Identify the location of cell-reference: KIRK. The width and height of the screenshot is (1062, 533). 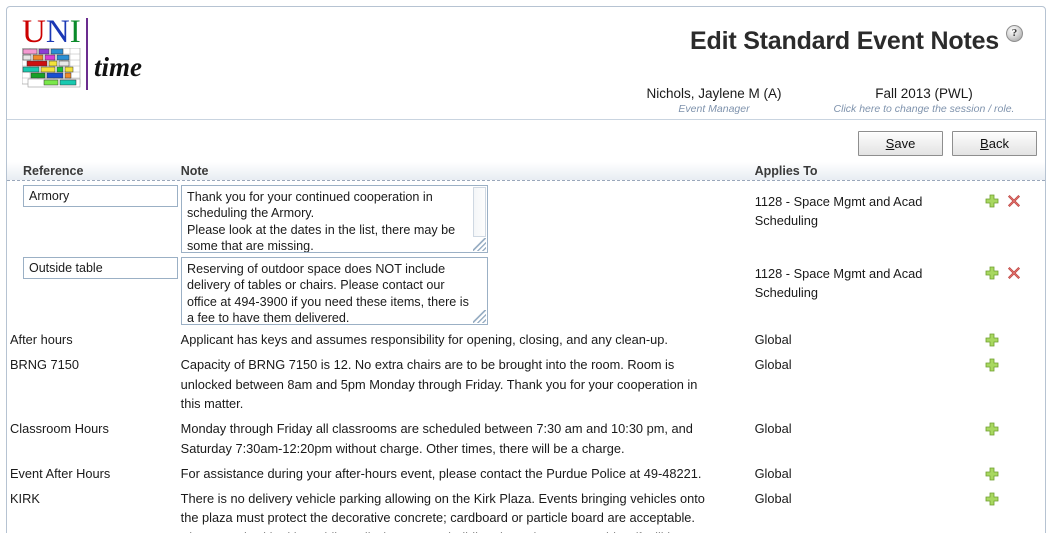
(25, 498).